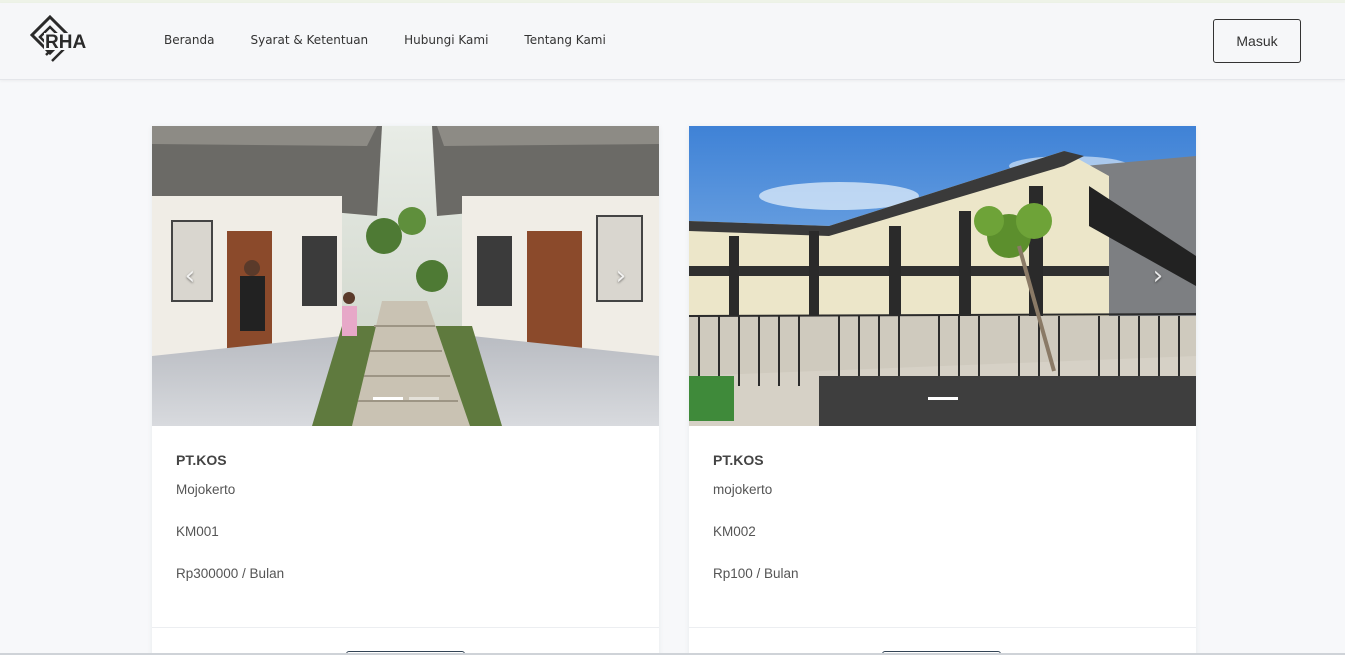 The width and height of the screenshot is (1345, 655). I want to click on logo-mark-icon: RHA, so click(67, 38).